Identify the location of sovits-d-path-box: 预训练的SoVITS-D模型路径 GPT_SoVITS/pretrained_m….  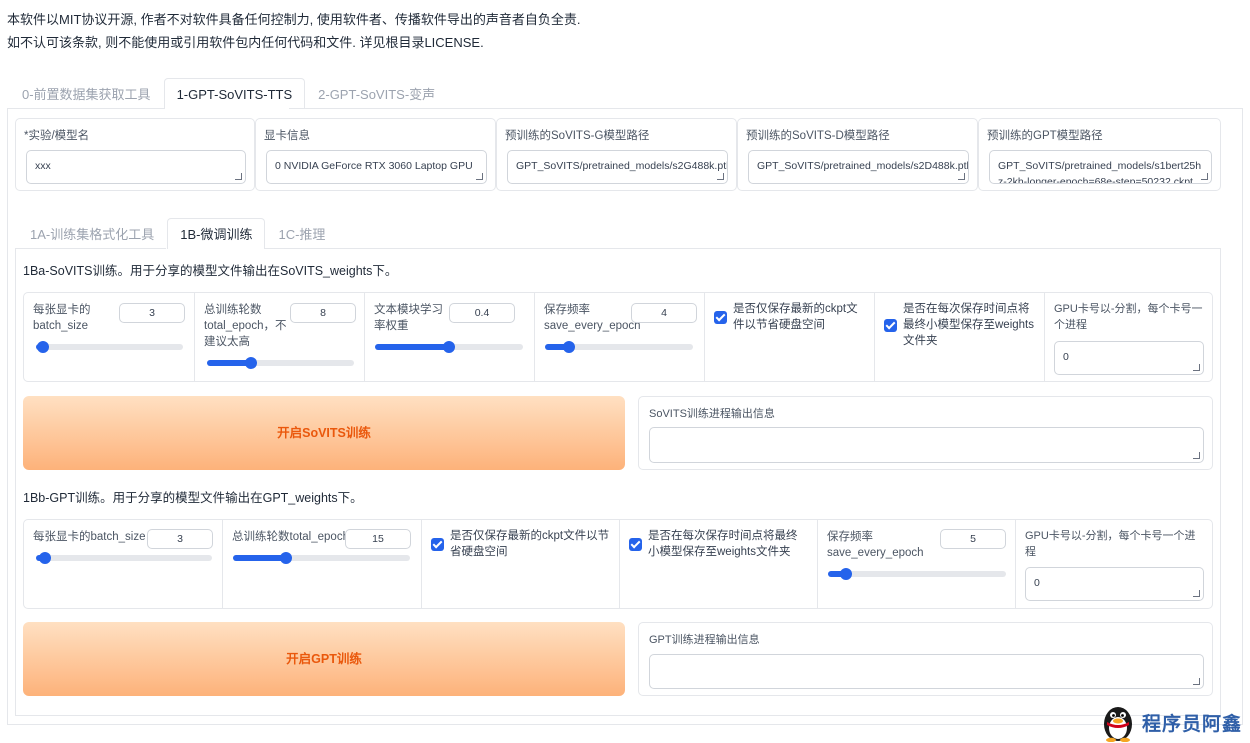
(857, 154).